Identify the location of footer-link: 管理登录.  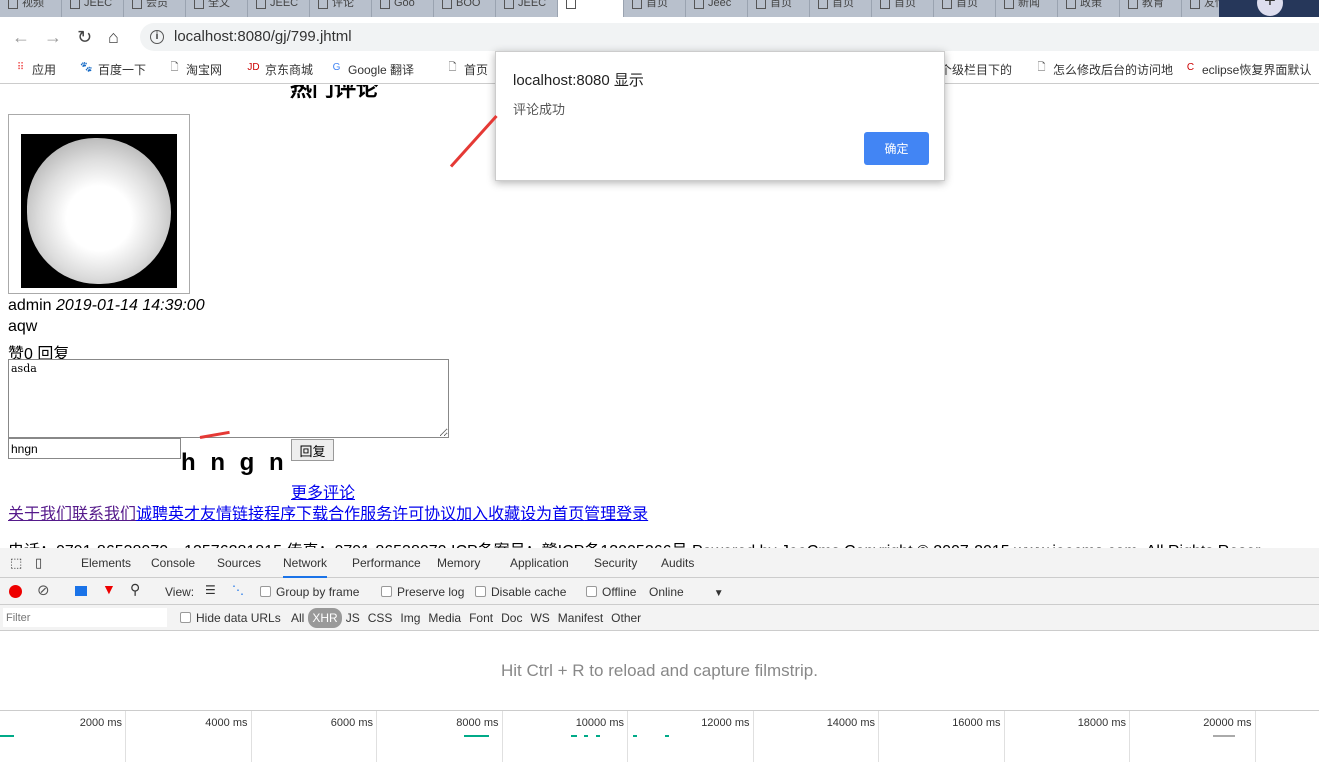
(616, 514).